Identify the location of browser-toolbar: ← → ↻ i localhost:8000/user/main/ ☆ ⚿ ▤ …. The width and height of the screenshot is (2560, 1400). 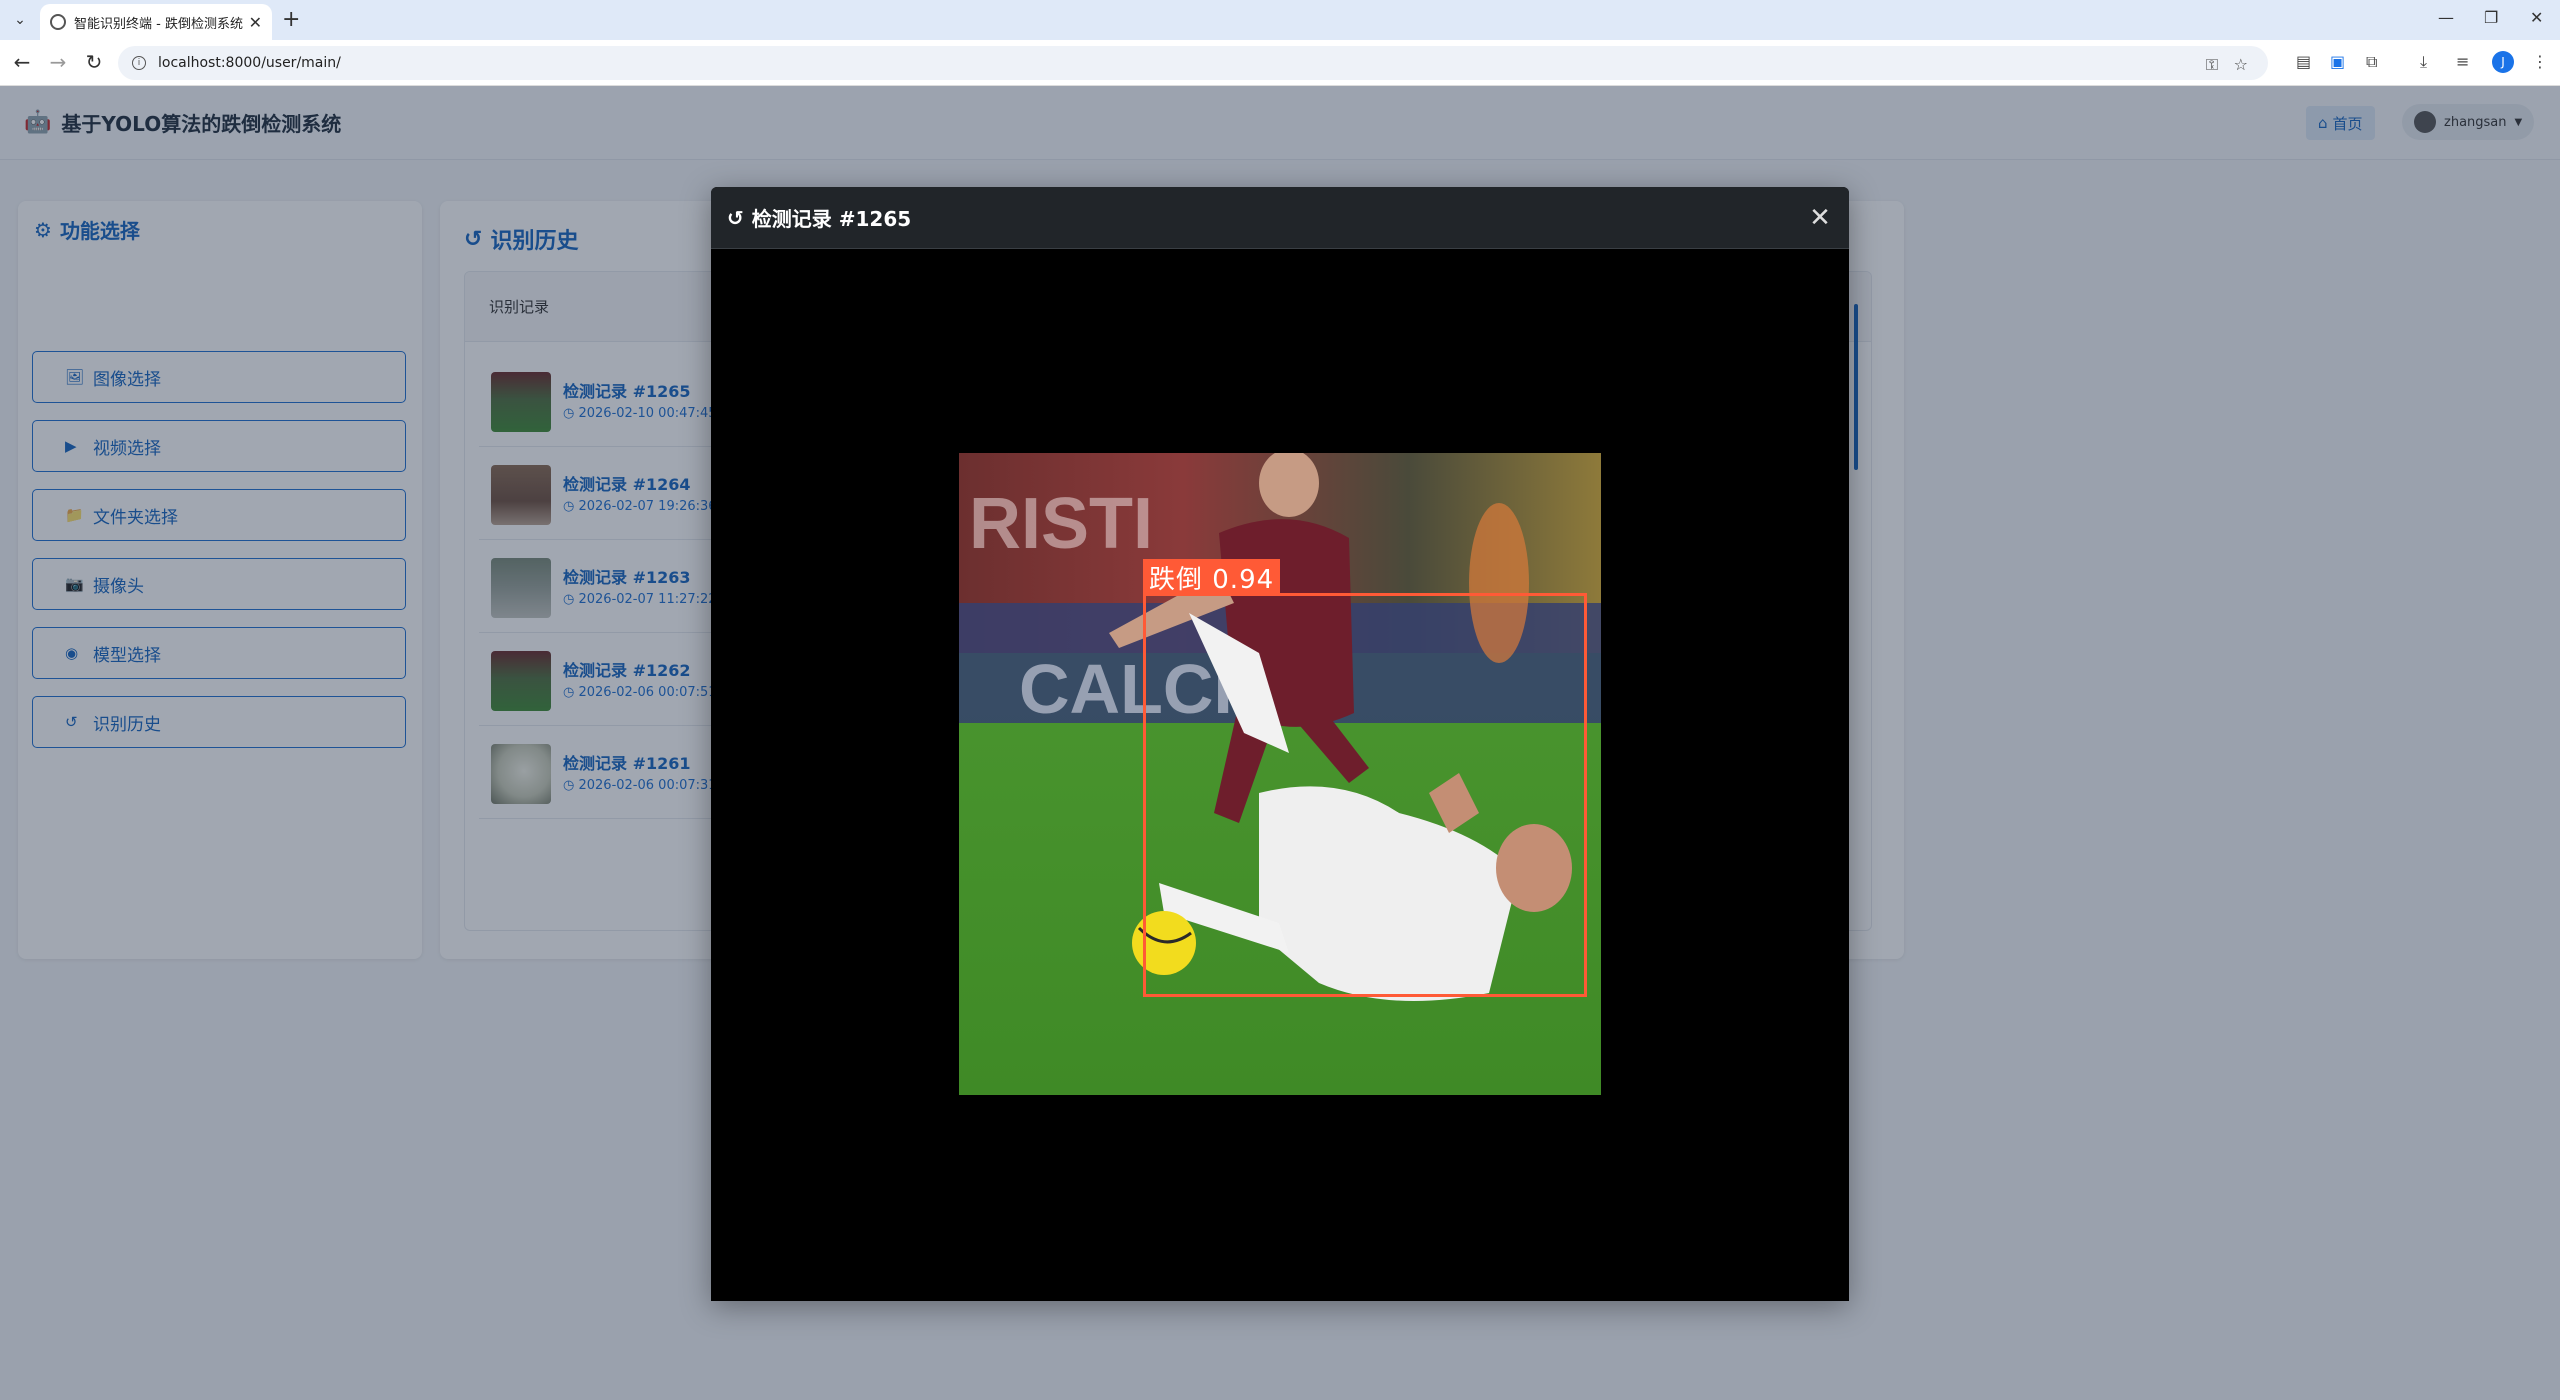
(1280, 63).